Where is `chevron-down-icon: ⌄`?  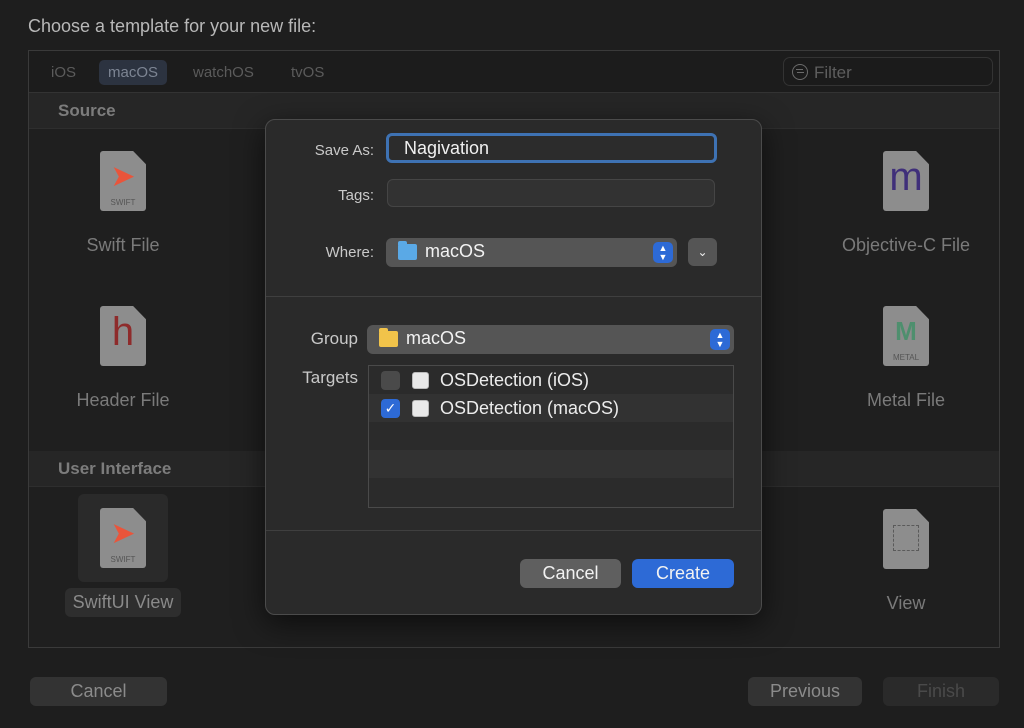 chevron-down-icon: ⌄ is located at coordinates (702, 252).